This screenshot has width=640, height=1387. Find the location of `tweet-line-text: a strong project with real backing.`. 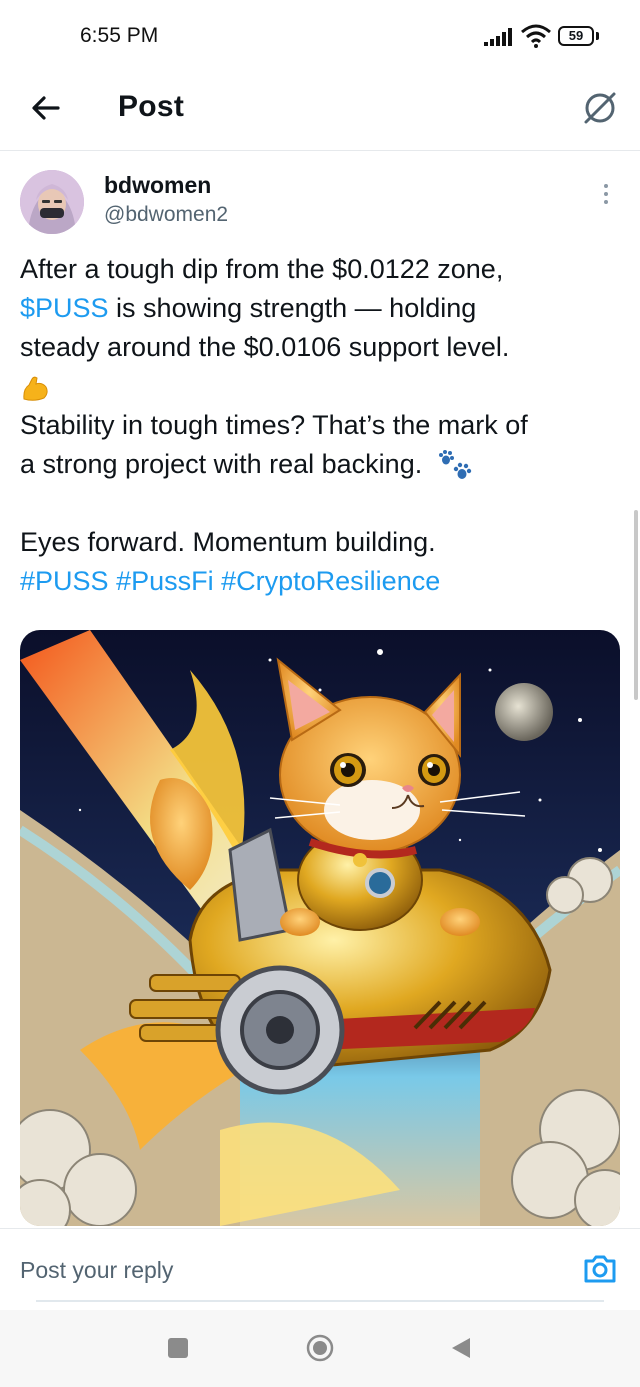

tweet-line-text: a strong project with real backing. is located at coordinates (221, 464).